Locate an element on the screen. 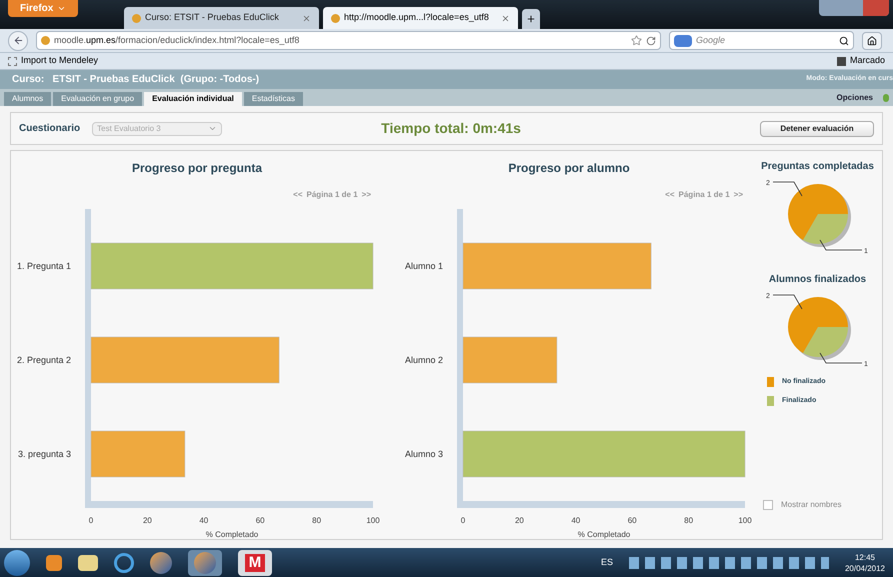 The image size is (893, 577). chart-title: Progreso por pregunta is located at coordinates (197, 168).